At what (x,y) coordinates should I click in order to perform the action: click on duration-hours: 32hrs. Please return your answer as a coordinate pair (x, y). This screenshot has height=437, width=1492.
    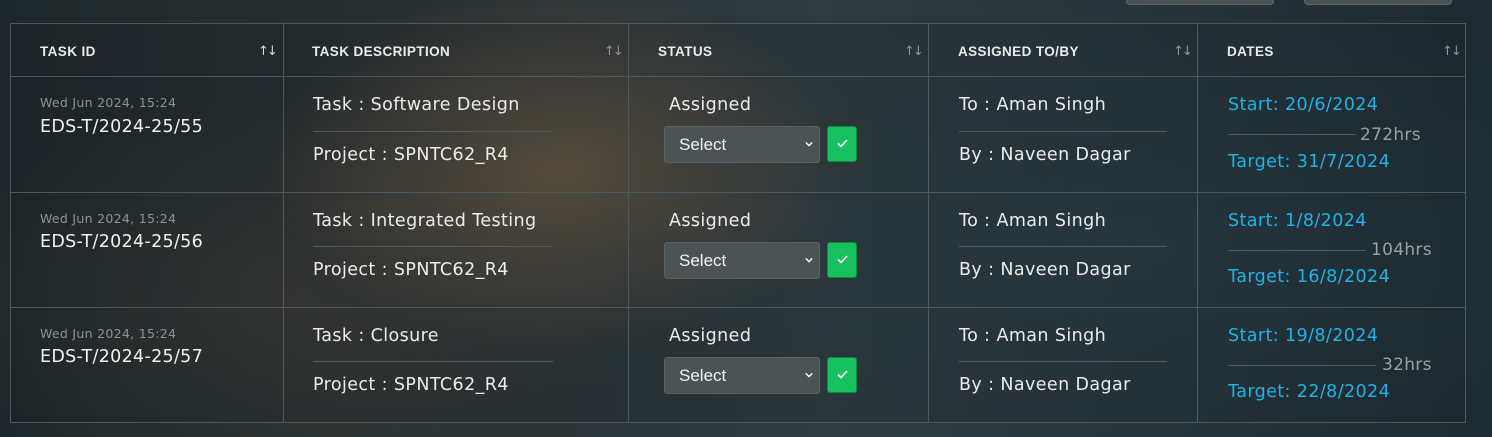
    Looking at the image, I should click on (1407, 365).